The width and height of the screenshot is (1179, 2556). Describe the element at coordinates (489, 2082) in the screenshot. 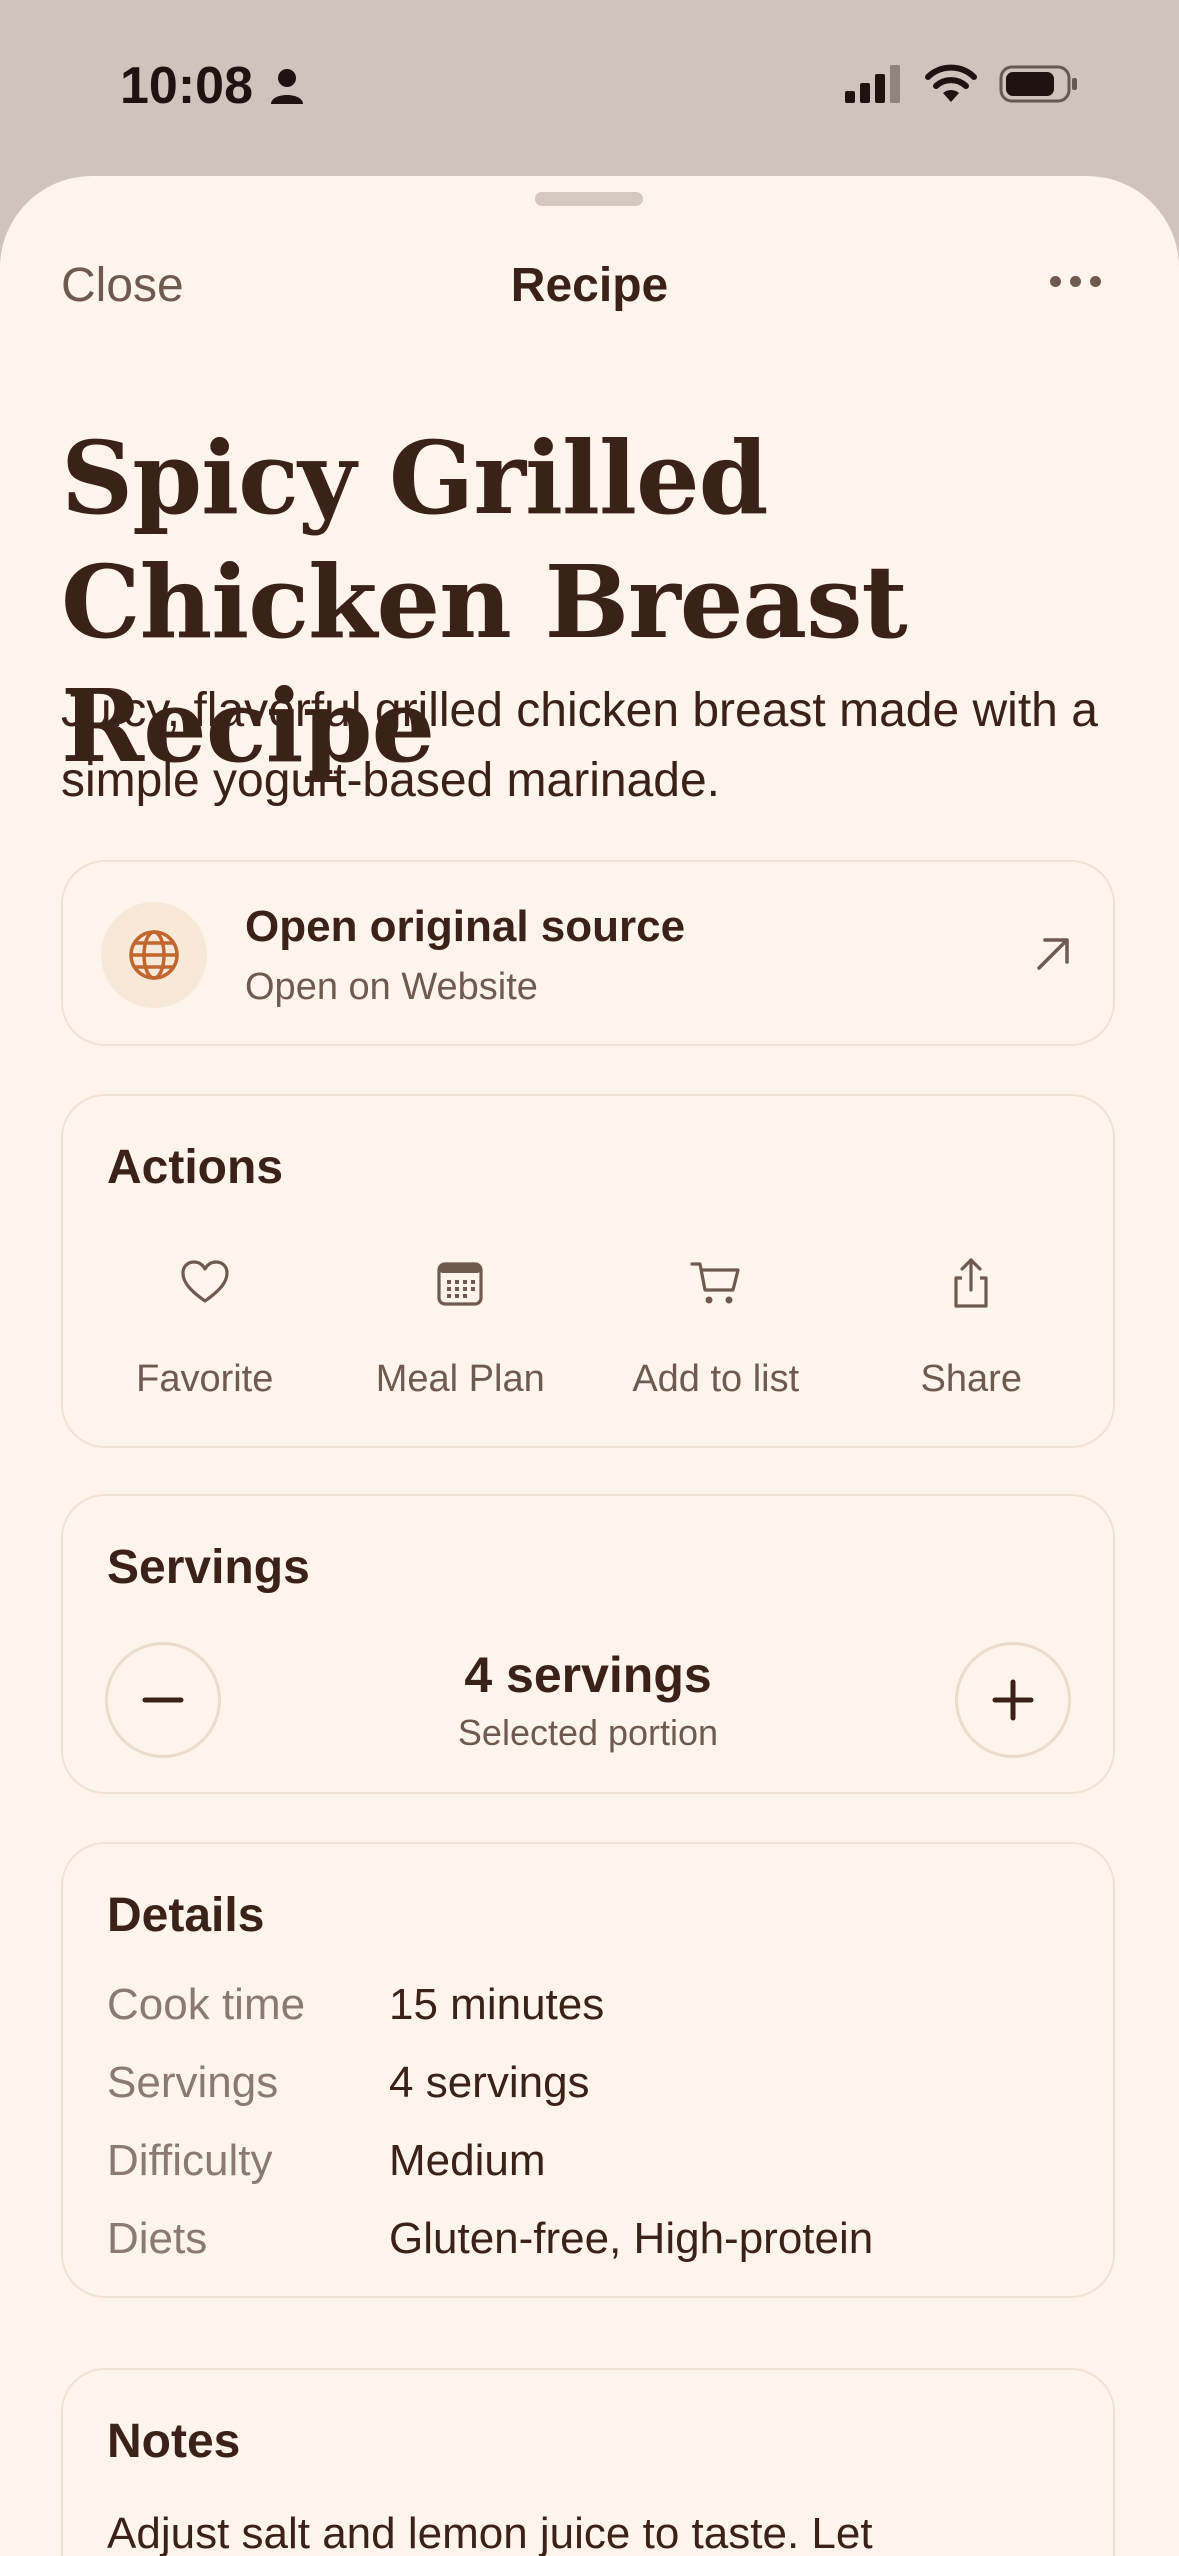

I see `details-value: 4 servings` at that location.